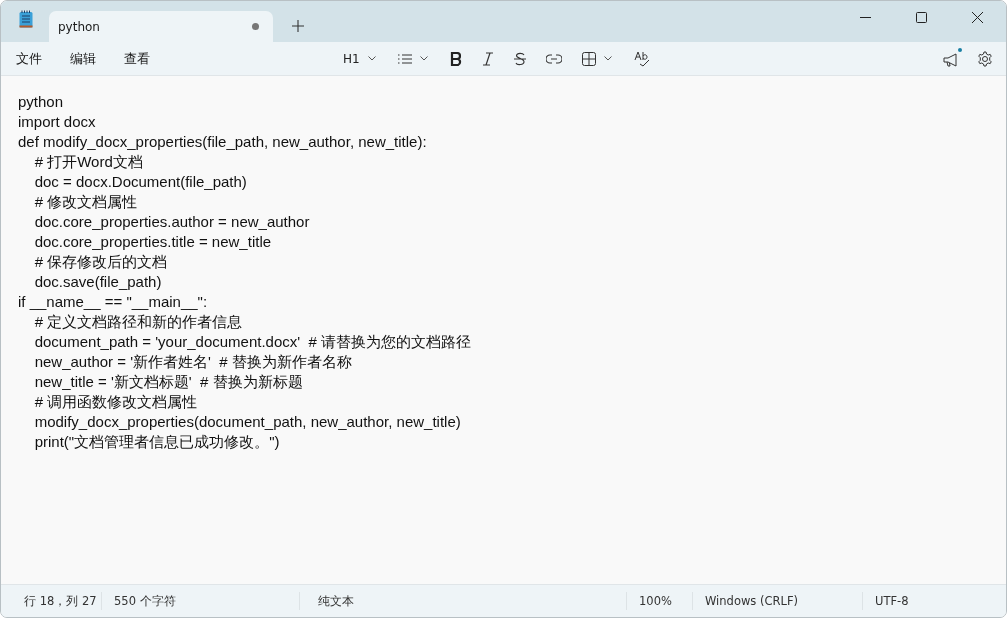 The width and height of the screenshot is (1007, 618). What do you see at coordinates (200, 601) in the screenshot?
I see `character-count: 550 个字符` at bounding box center [200, 601].